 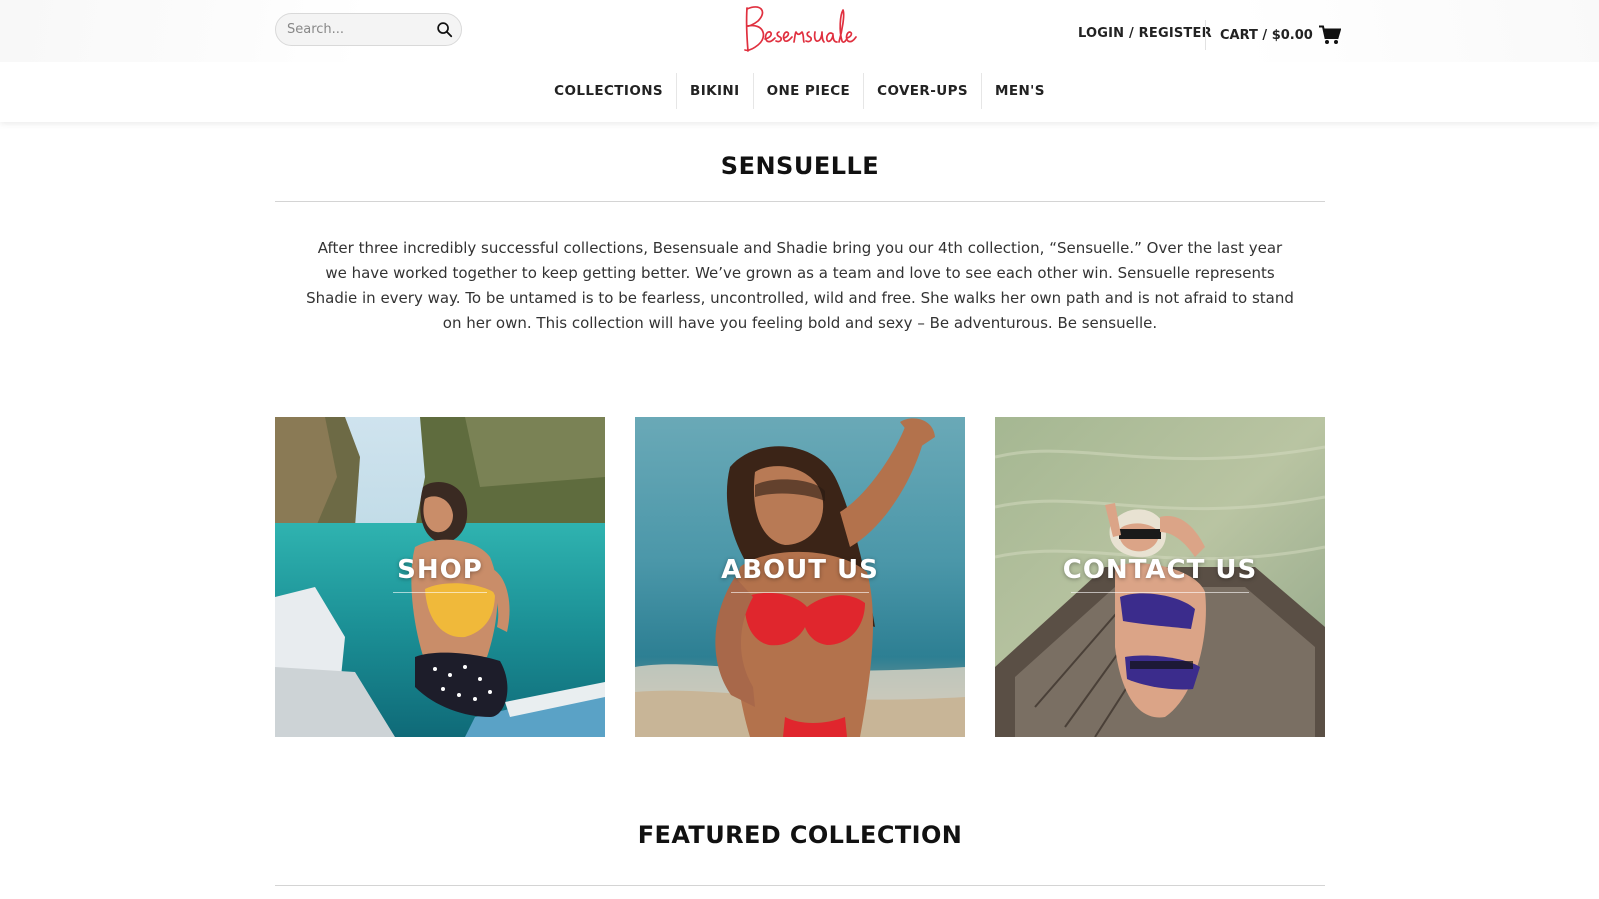 I want to click on contact-us-tile: CONTACT US, so click(x=1160, y=577).